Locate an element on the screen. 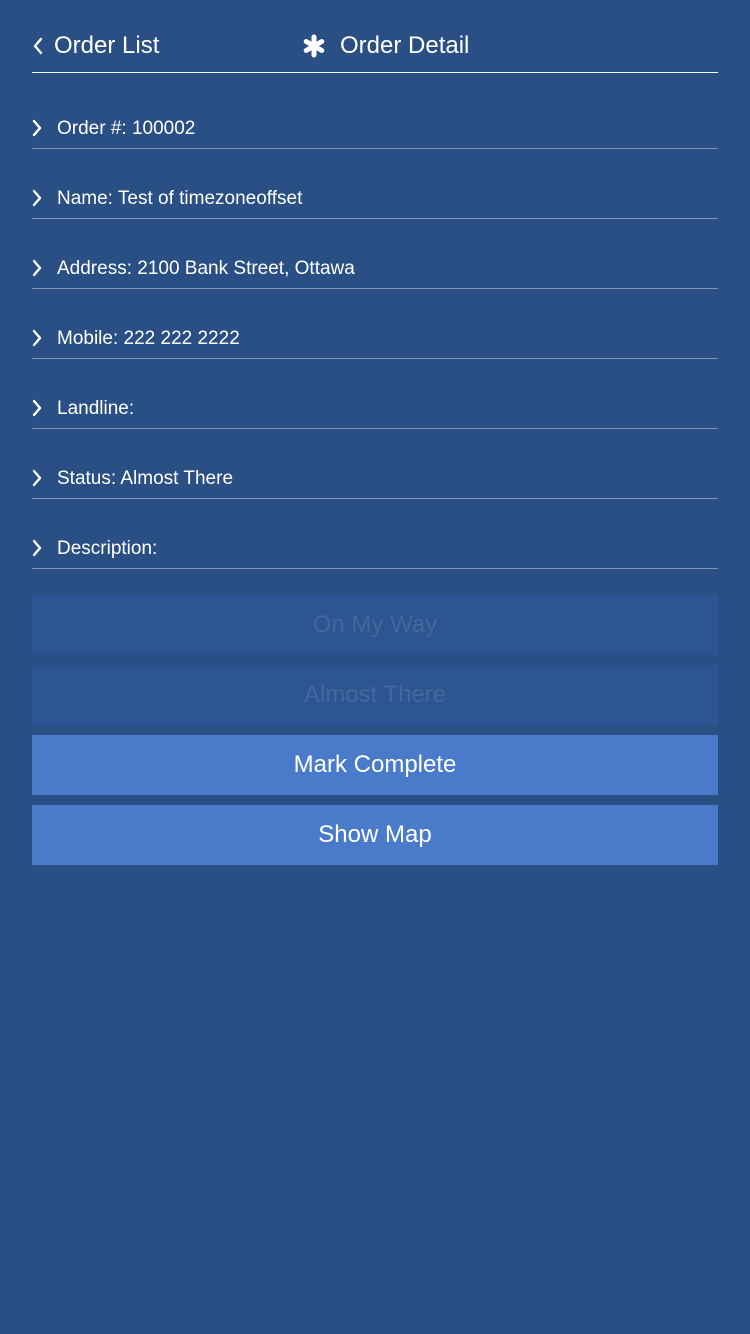 This screenshot has height=1334, width=750. row-status: Status: Almost There is located at coordinates (375, 464).